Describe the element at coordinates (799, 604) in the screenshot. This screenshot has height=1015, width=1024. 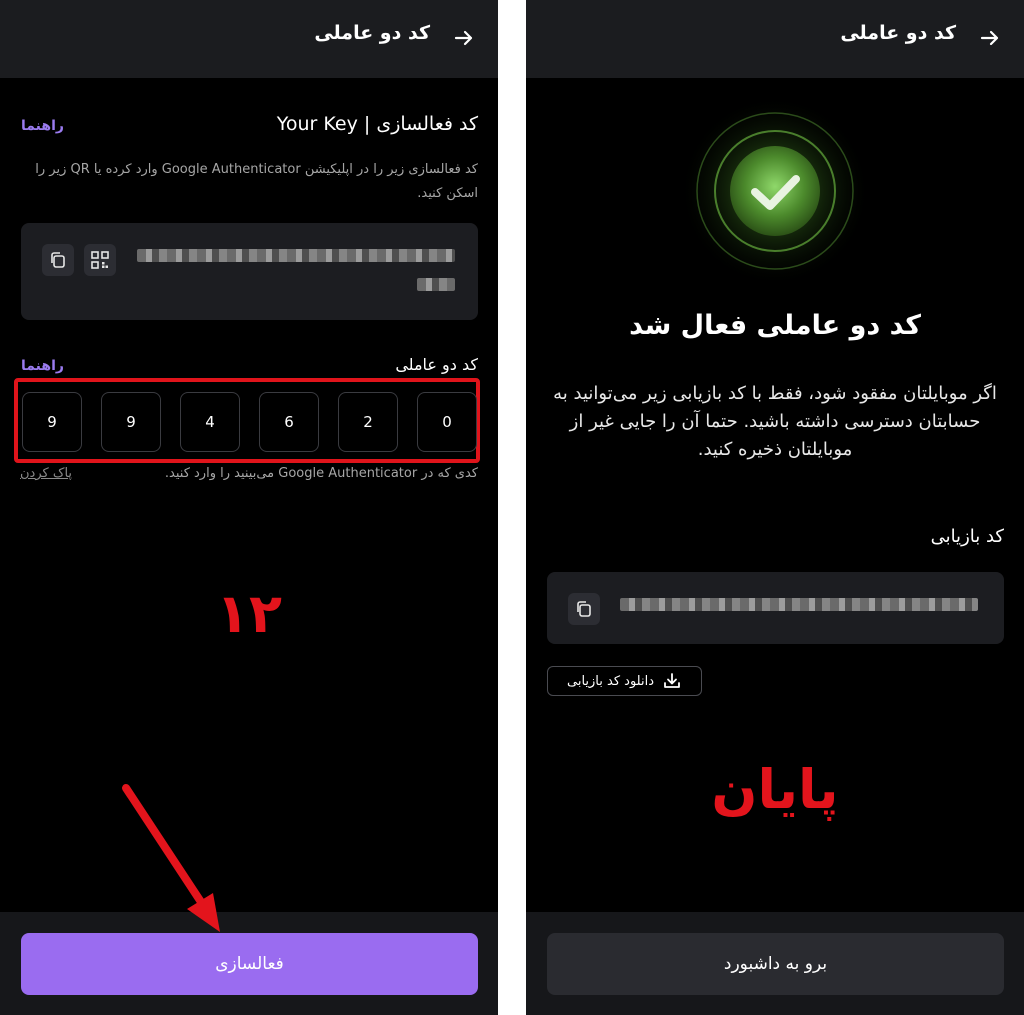
I see `blurred-recovery-code` at that location.